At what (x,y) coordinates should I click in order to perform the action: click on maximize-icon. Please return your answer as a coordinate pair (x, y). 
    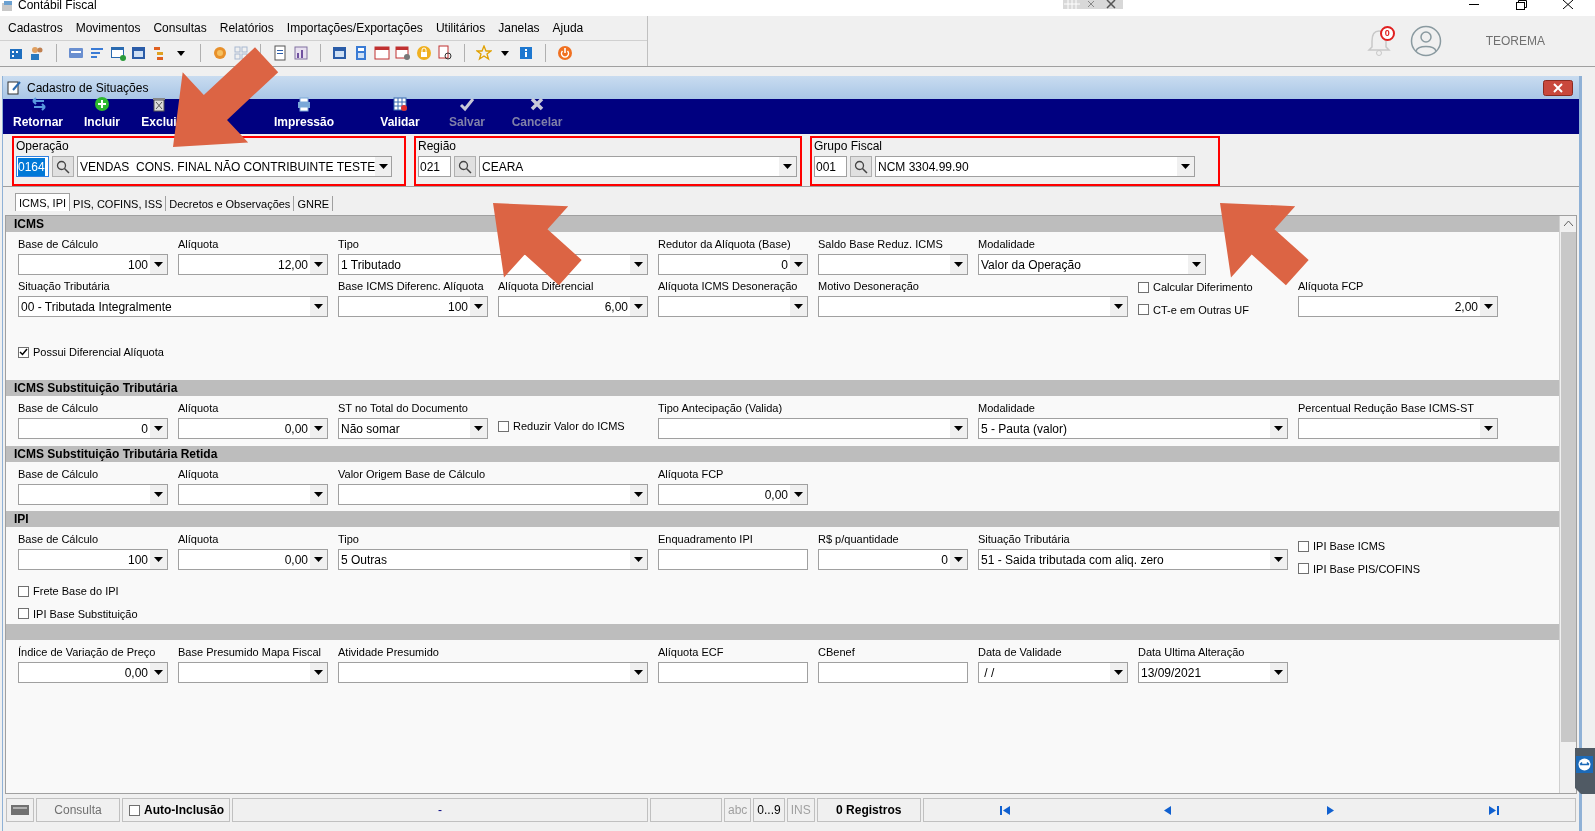
    Looking at the image, I should click on (1521, 5).